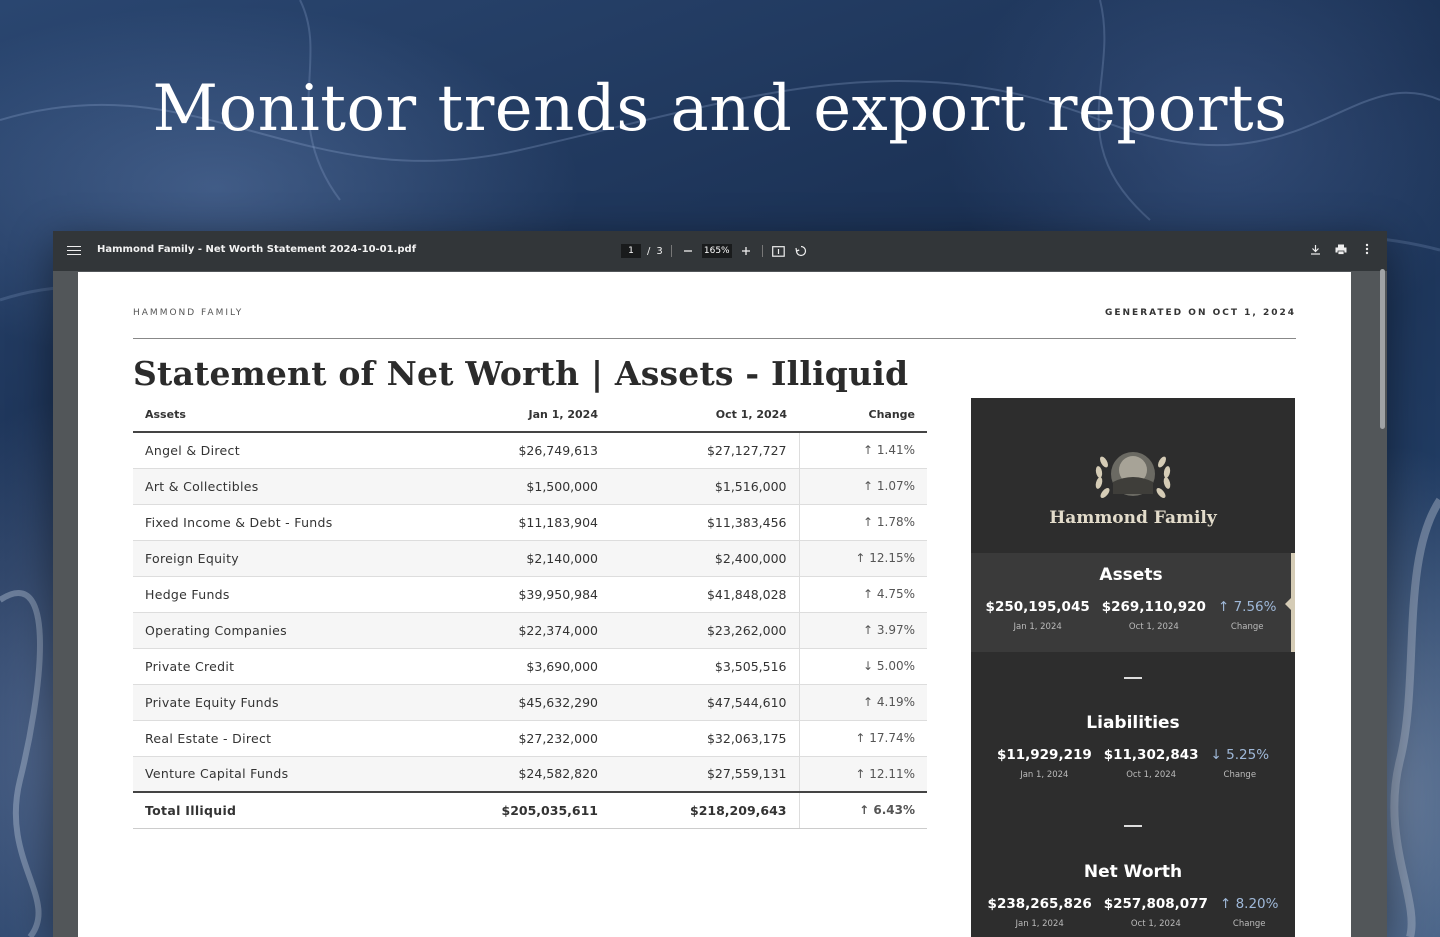 The image size is (1440, 937). Describe the element at coordinates (496, 666) in the screenshot. I see `jan-value: $3,690,000` at that location.